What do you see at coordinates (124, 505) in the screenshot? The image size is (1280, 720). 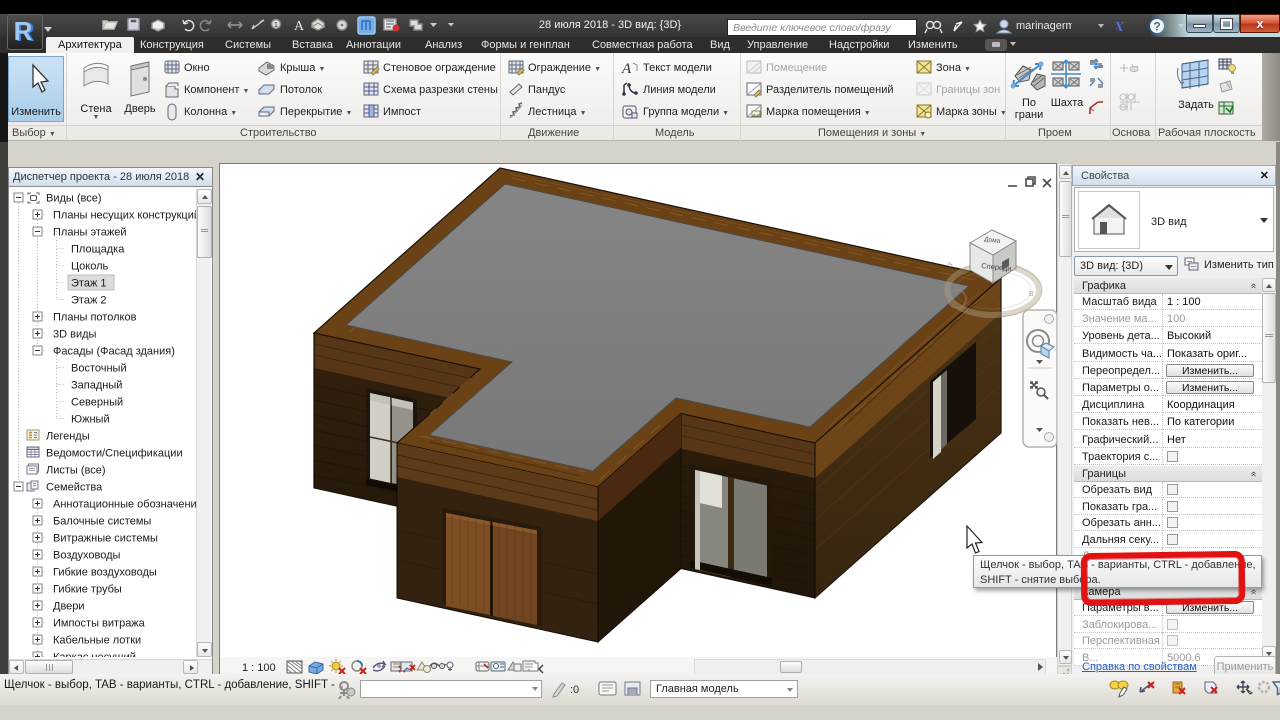 I see `svg-text: Аннотационные обозначени` at bounding box center [124, 505].